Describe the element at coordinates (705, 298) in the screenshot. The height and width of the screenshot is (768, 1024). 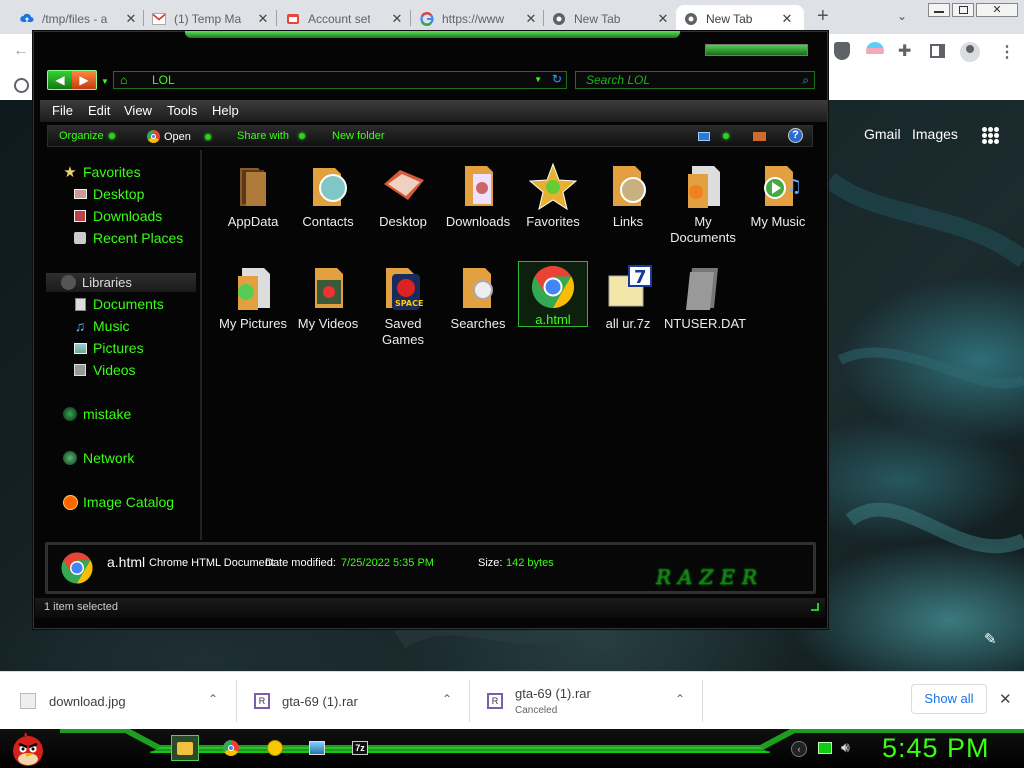
I see `file-ntuser-dat: NTUSER.DAT` at that location.